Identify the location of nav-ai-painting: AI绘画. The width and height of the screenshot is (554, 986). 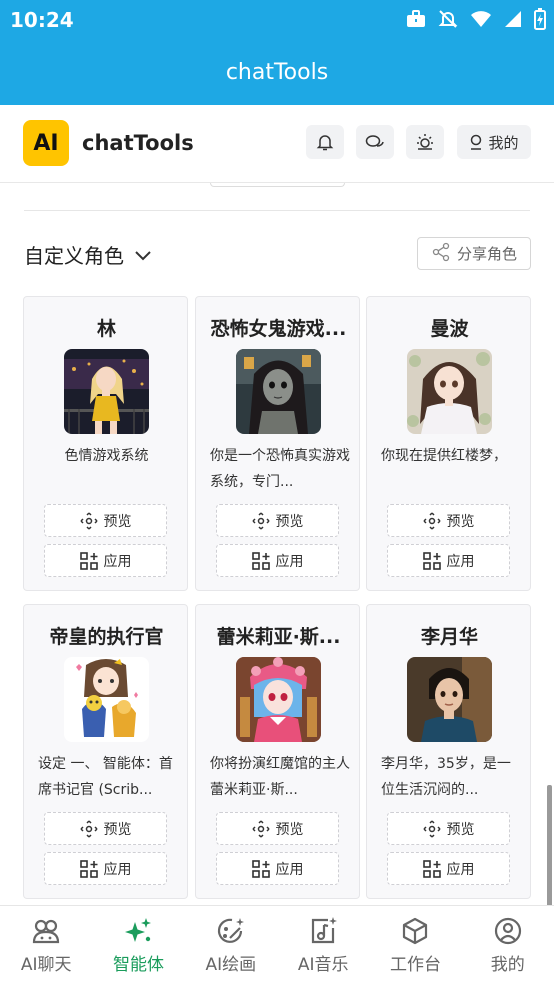
(231, 946).